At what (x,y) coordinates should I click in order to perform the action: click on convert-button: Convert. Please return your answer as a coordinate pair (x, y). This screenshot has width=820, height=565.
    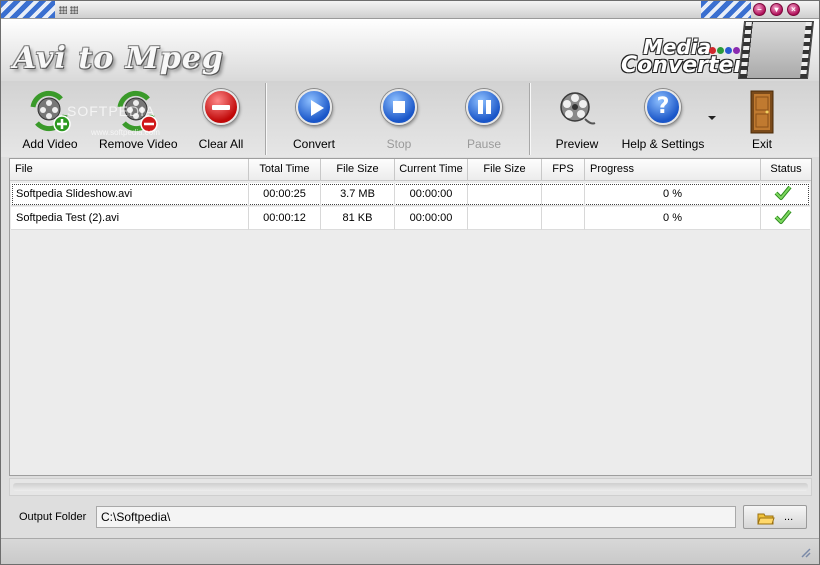
    Looking at the image, I should click on (314, 120).